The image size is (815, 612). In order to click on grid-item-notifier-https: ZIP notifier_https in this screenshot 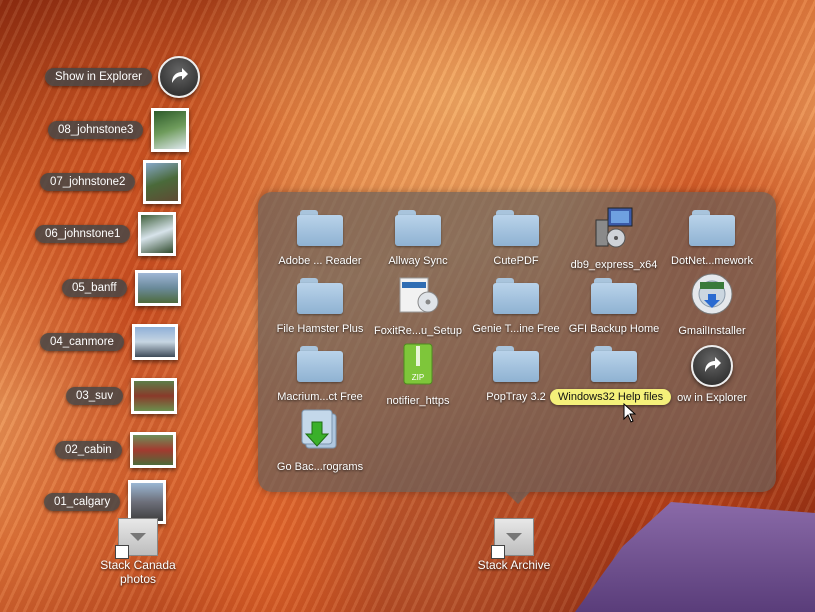, I will do `click(418, 374)`.